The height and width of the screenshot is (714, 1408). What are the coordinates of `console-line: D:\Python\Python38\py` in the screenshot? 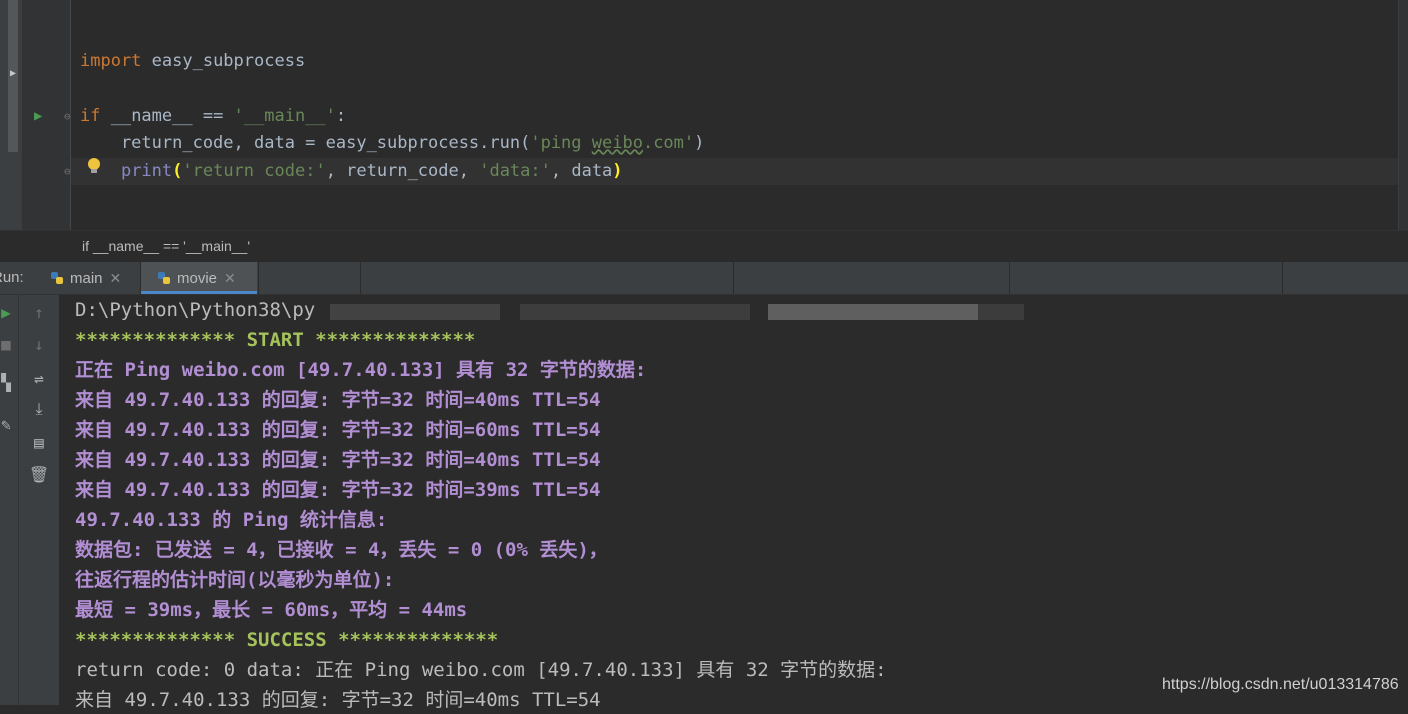 It's located at (195, 310).